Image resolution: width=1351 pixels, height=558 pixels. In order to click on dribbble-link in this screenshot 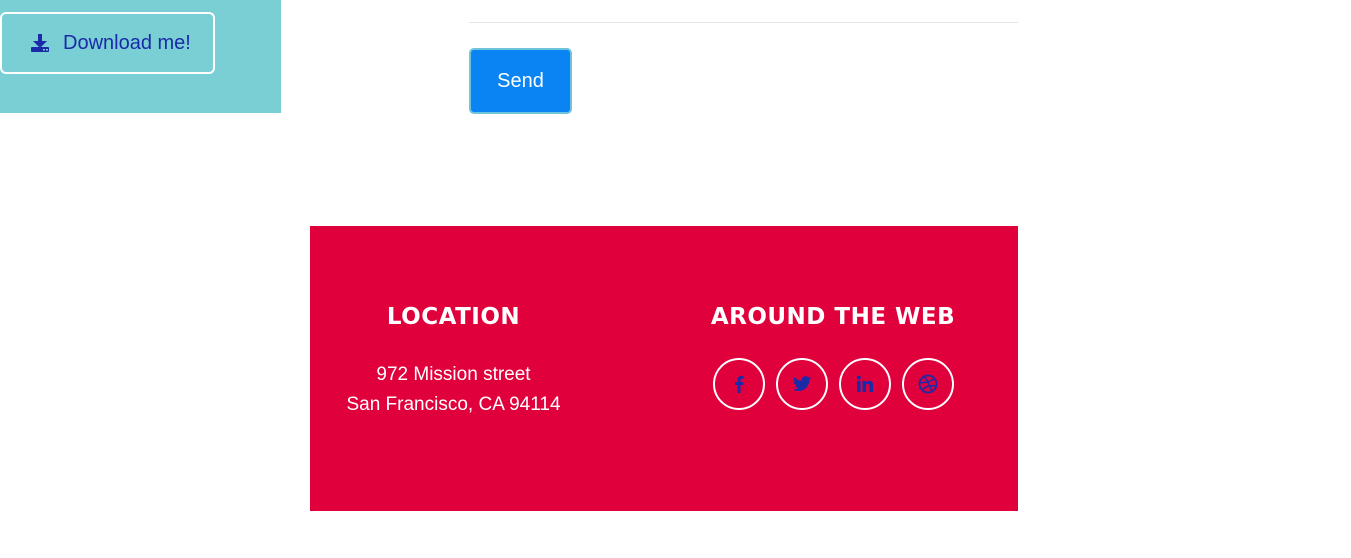, I will do `click(928, 384)`.